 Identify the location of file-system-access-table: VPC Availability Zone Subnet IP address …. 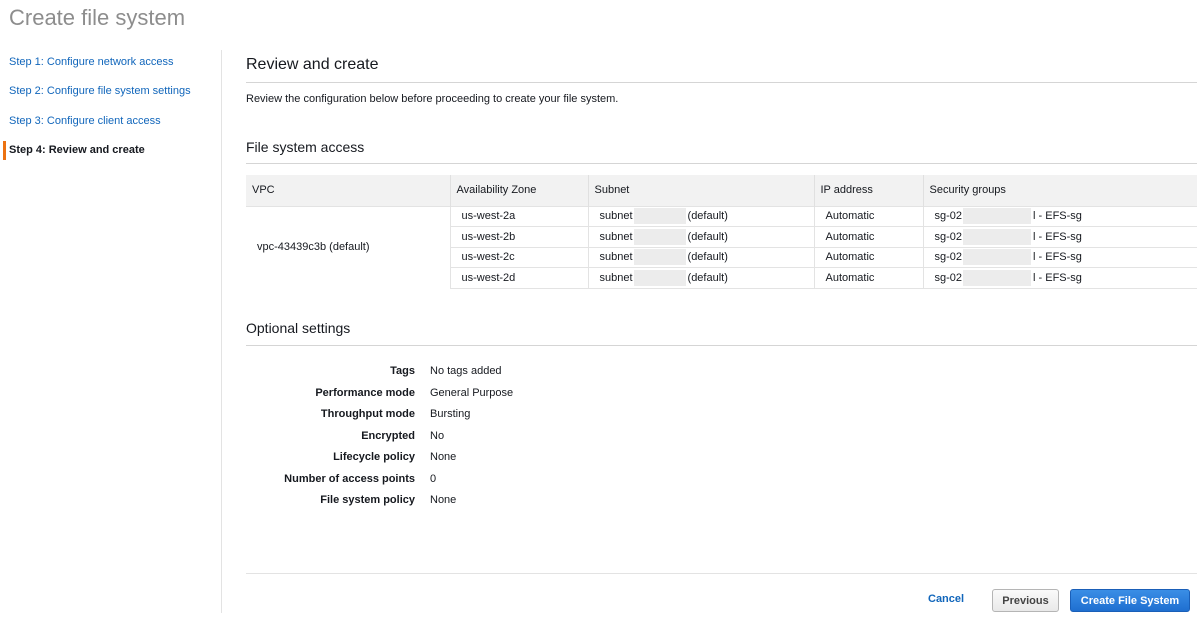
(721, 232).